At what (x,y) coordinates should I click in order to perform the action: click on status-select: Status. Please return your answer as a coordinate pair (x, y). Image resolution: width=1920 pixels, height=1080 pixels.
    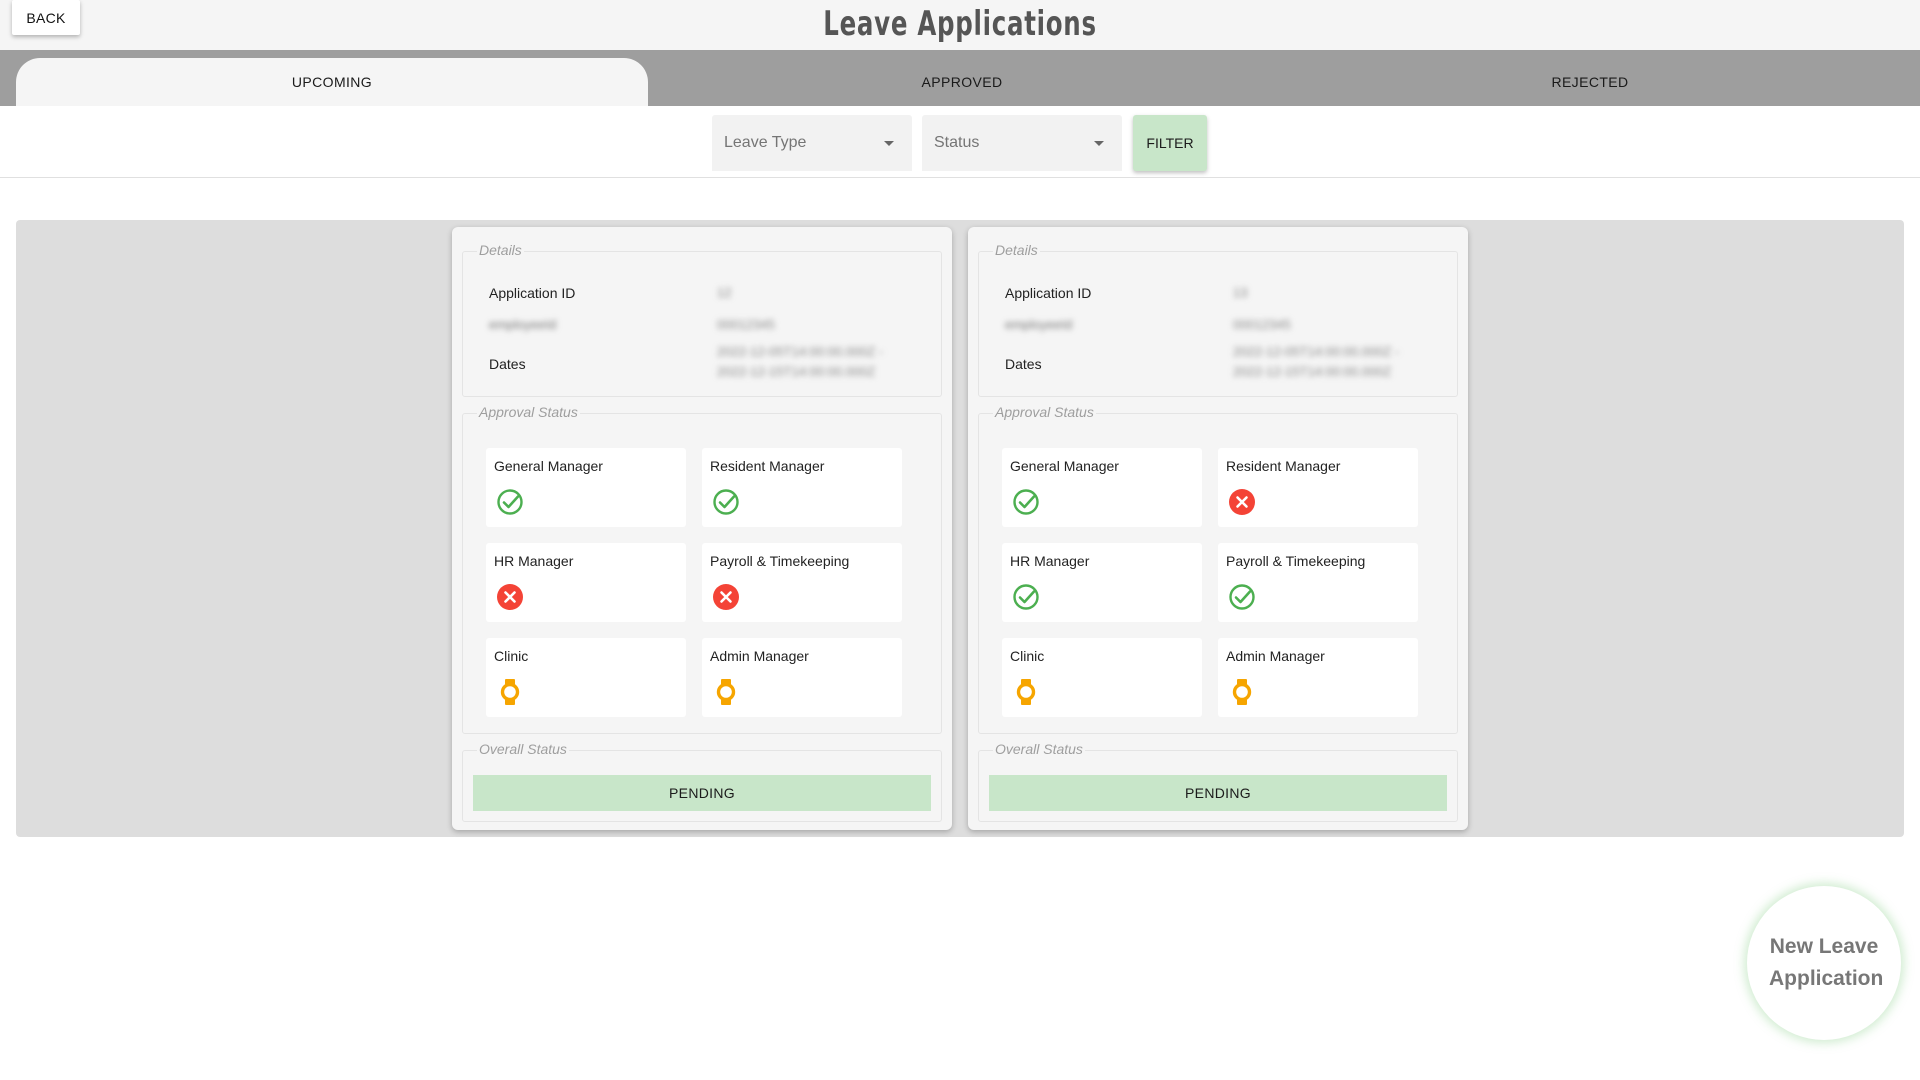
    Looking at the image, I should click on (1022, 143).